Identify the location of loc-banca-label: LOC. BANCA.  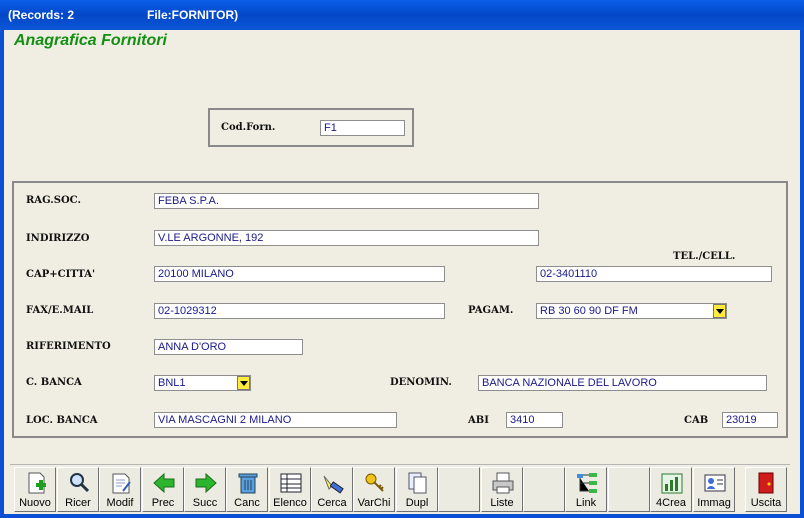
(62, 420).